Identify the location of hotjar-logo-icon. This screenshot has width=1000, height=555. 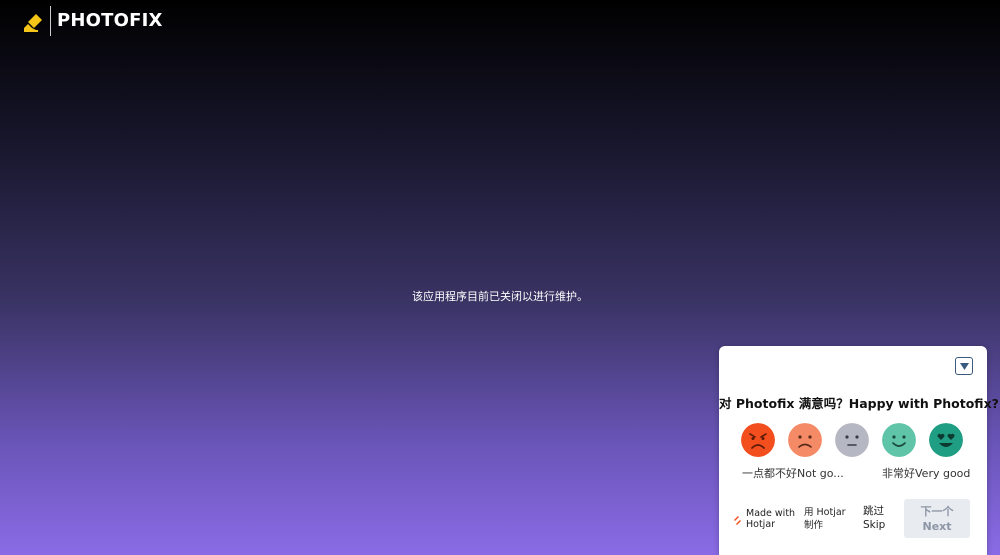
(737, 520).